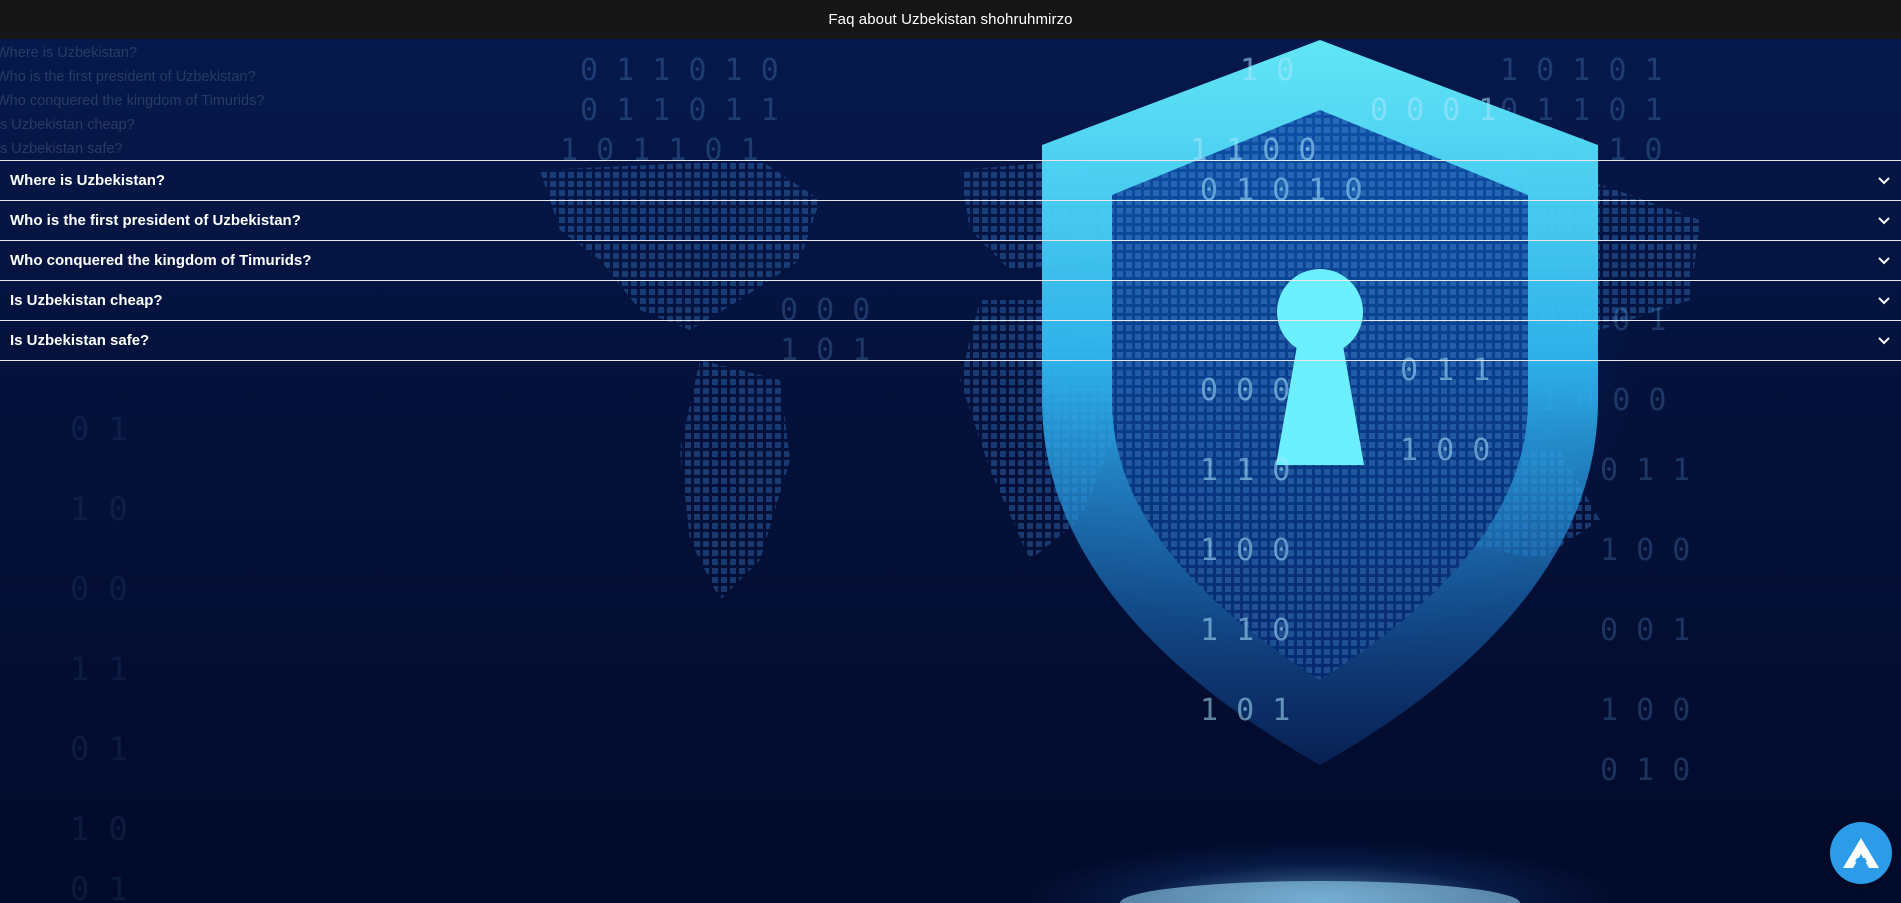 The image size is (1901, 903). What do you see at coordinates (88, 180) in the screenshot?
I see `faq-question: Where is Uzbekistan?` at bounding box center [88, 180].